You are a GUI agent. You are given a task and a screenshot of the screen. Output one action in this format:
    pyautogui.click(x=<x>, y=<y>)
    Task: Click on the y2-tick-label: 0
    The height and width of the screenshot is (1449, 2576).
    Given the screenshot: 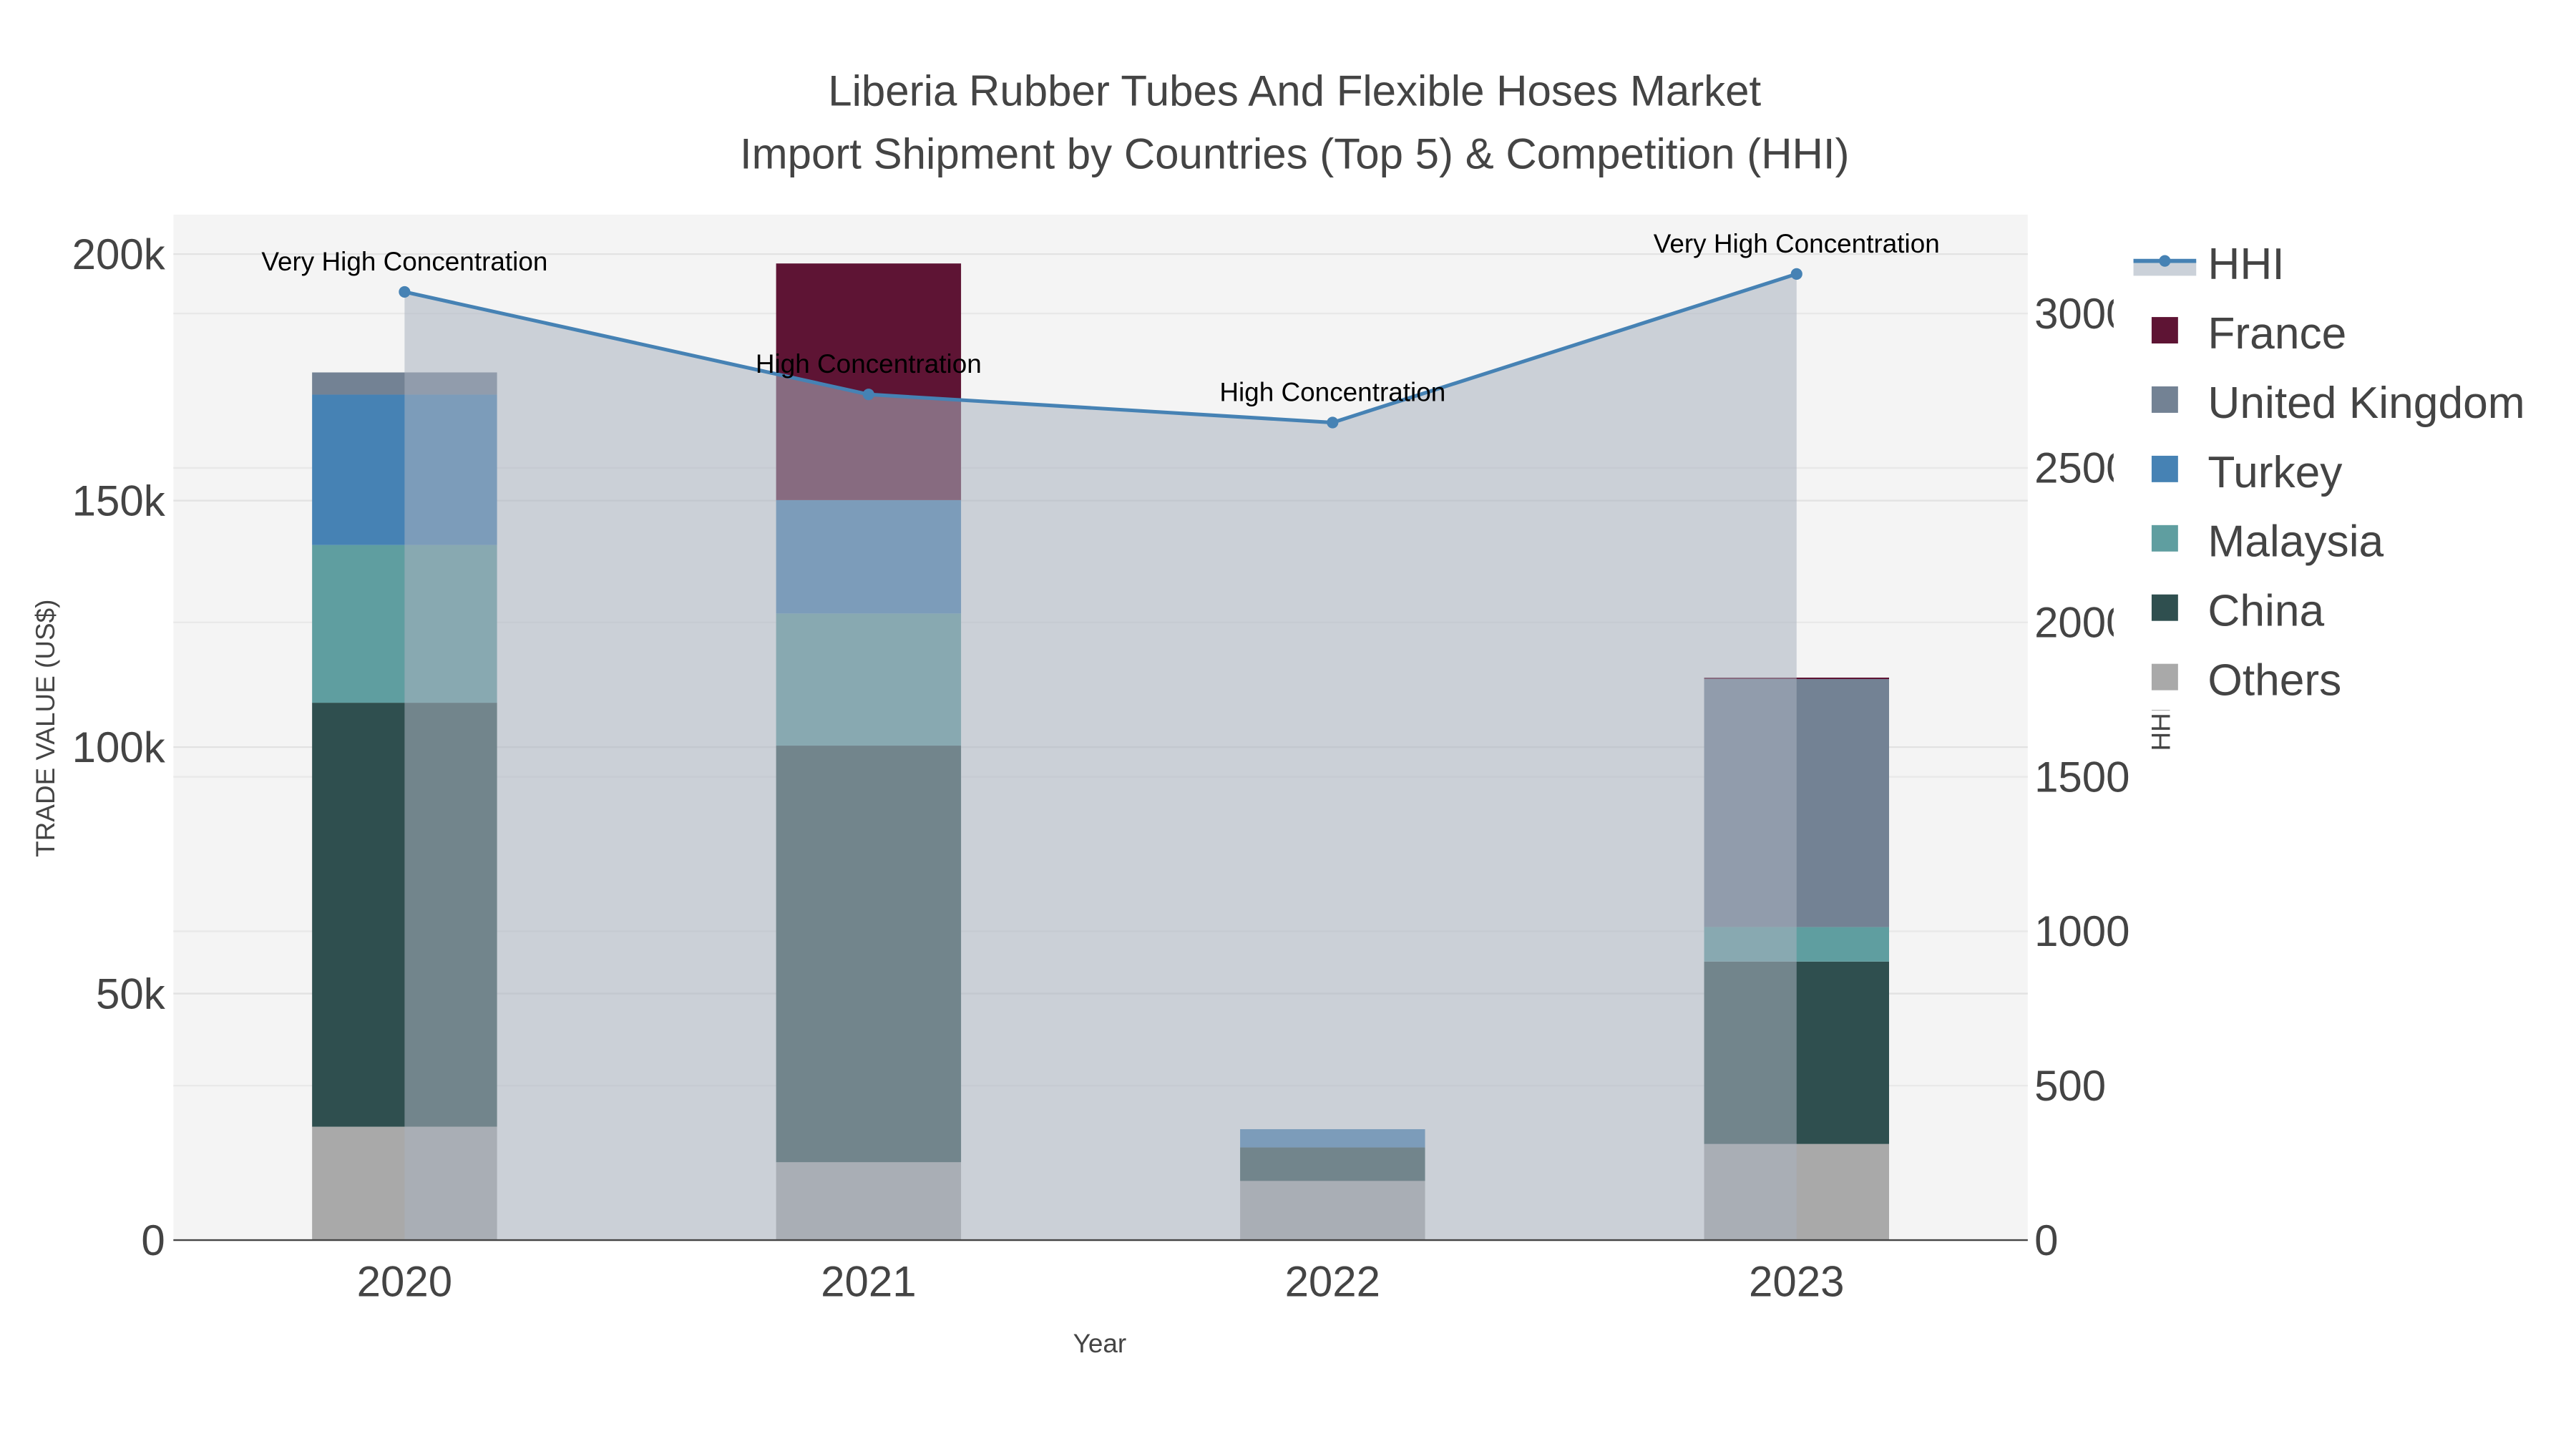 What is the action you would take?
    pyautogui.click(x=2046, y=1240)
    